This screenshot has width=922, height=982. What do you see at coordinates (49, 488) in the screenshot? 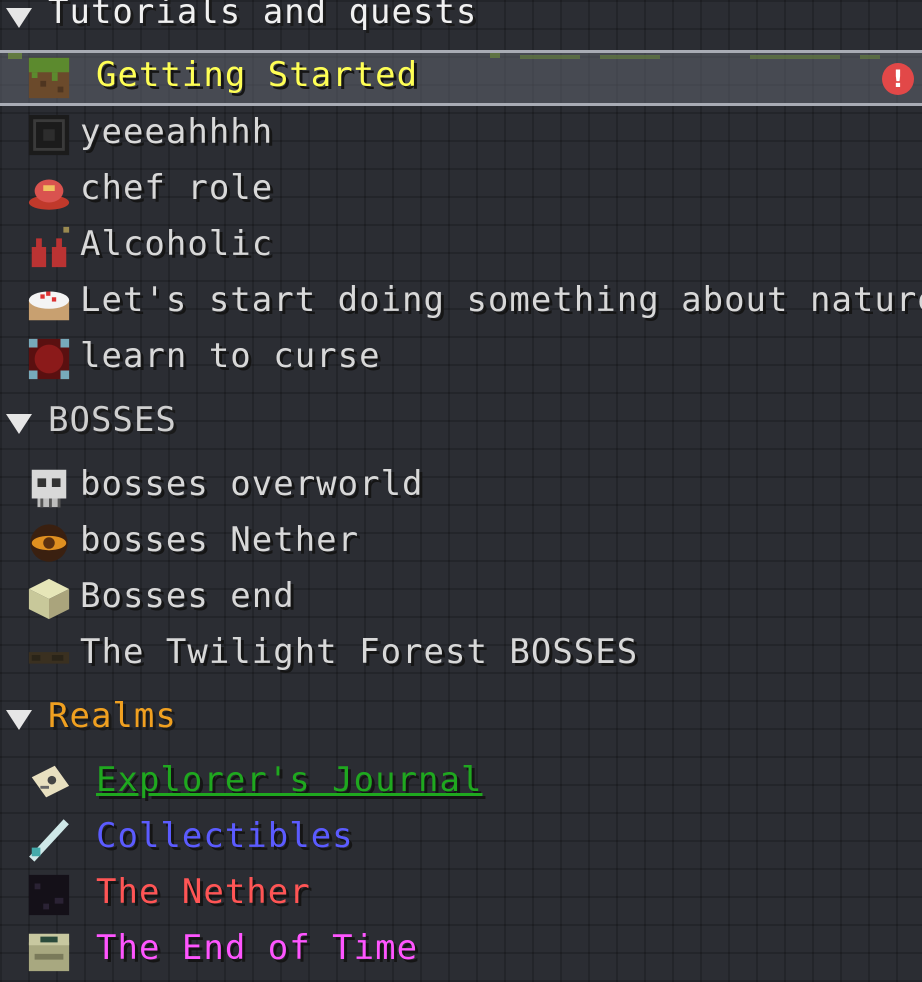
I see `skull-icon` at bounding box center [49, 488].